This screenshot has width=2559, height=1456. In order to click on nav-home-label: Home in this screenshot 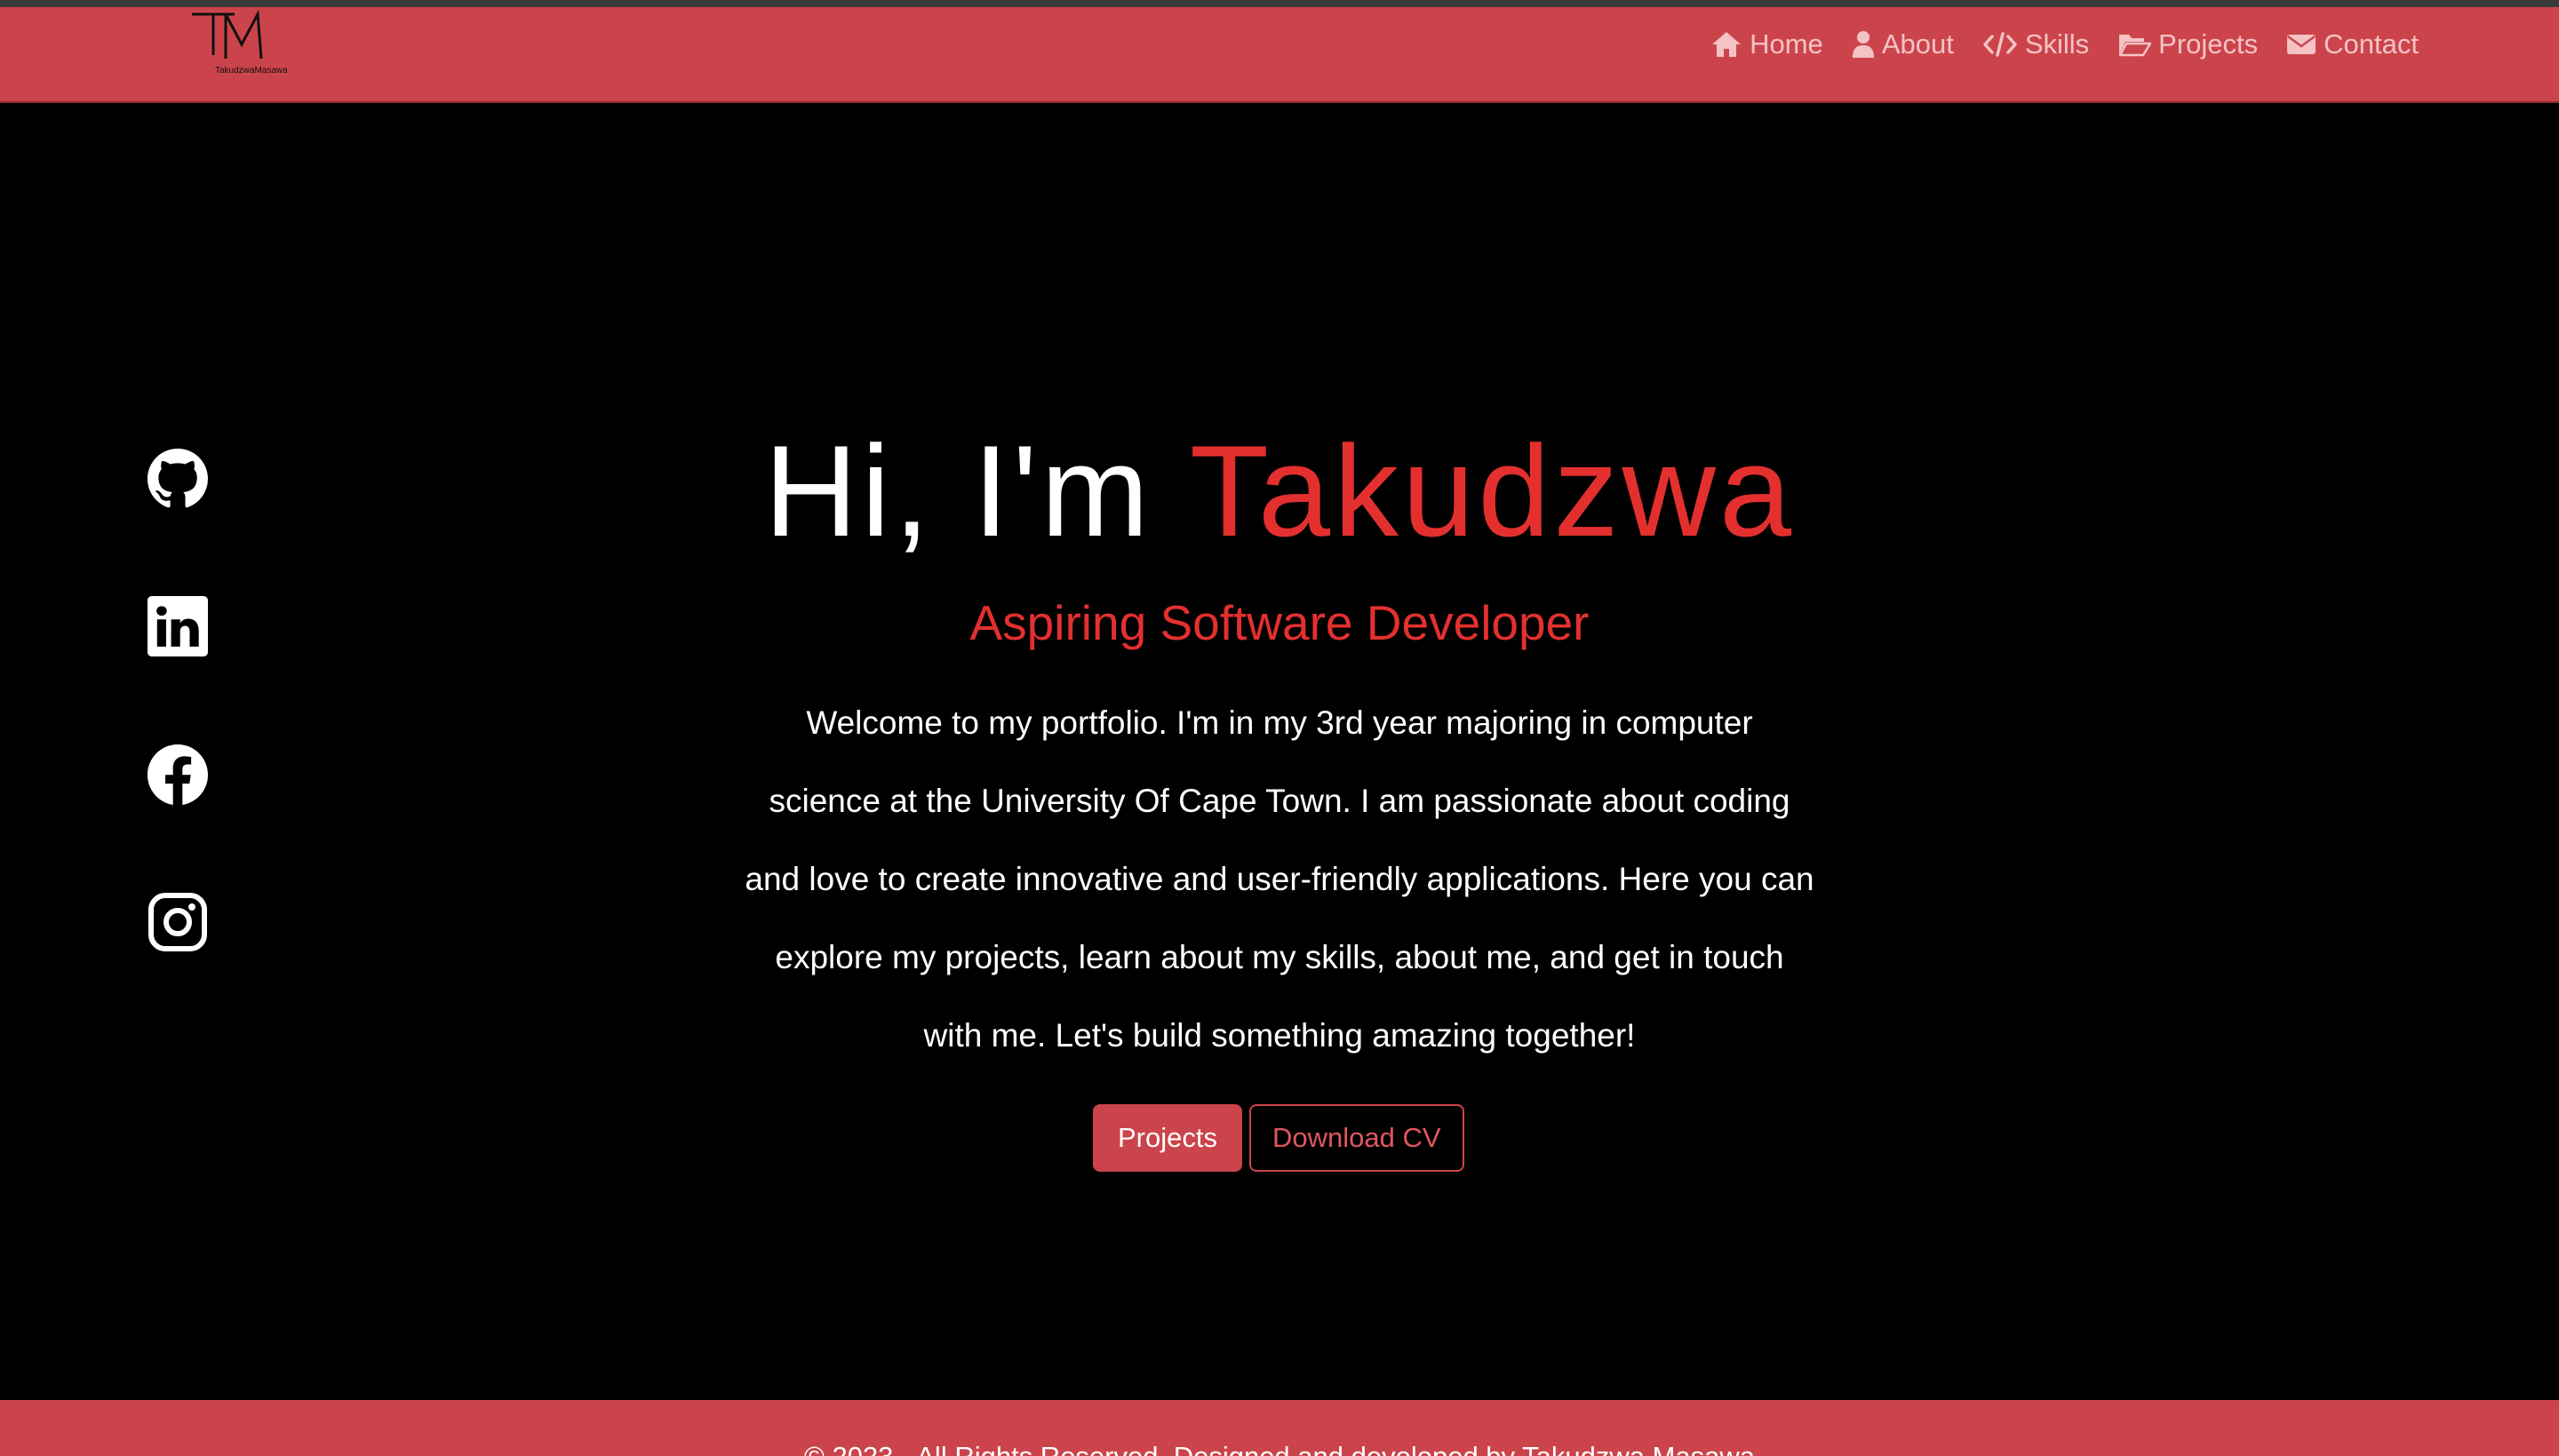, I will do `click(1786, 44)`.